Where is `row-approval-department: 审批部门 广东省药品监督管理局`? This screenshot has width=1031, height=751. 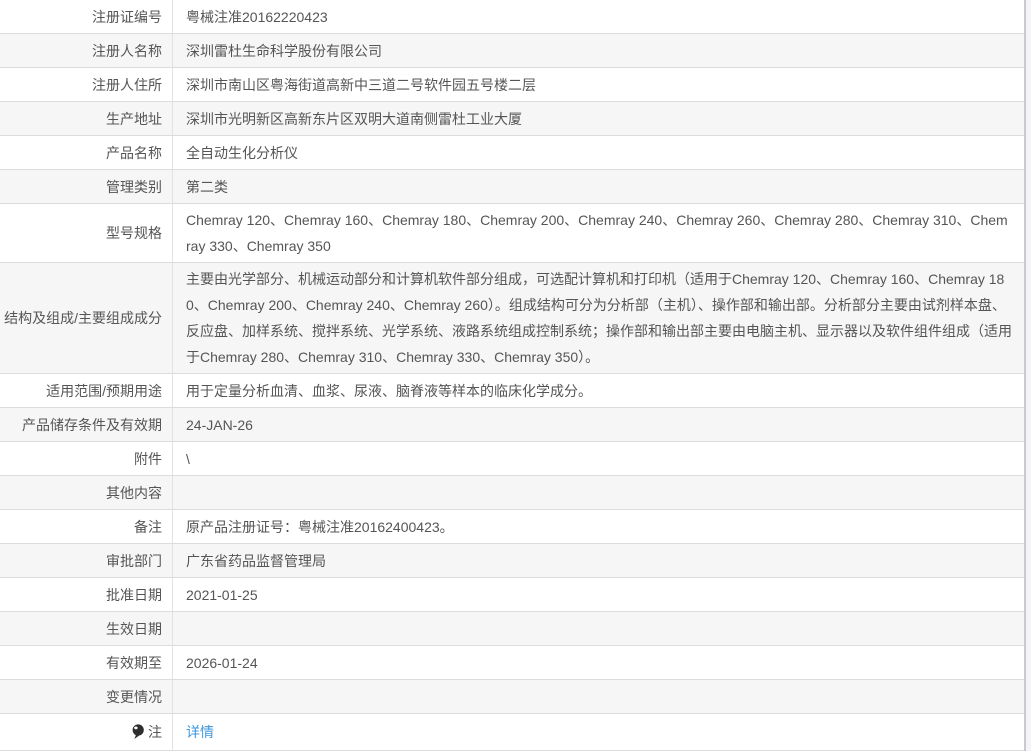 row-approval-department: 审批部门 广东省药品监督管理局 is located at coordinates (512, 561).